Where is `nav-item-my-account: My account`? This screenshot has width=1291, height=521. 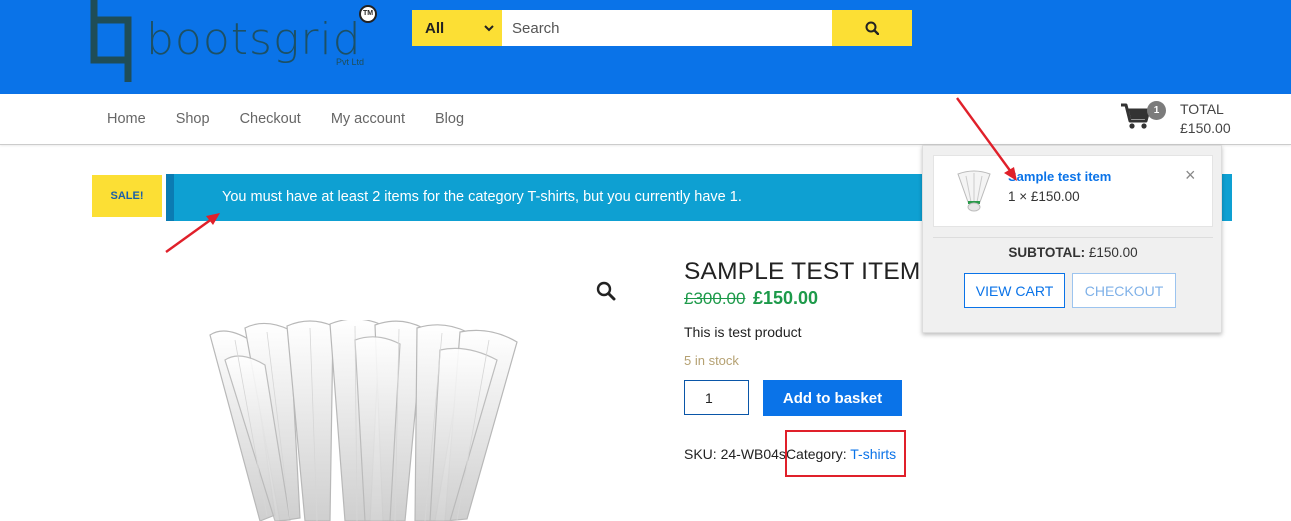 nav-item-my-account: My account is located at coordinates (368, 119).